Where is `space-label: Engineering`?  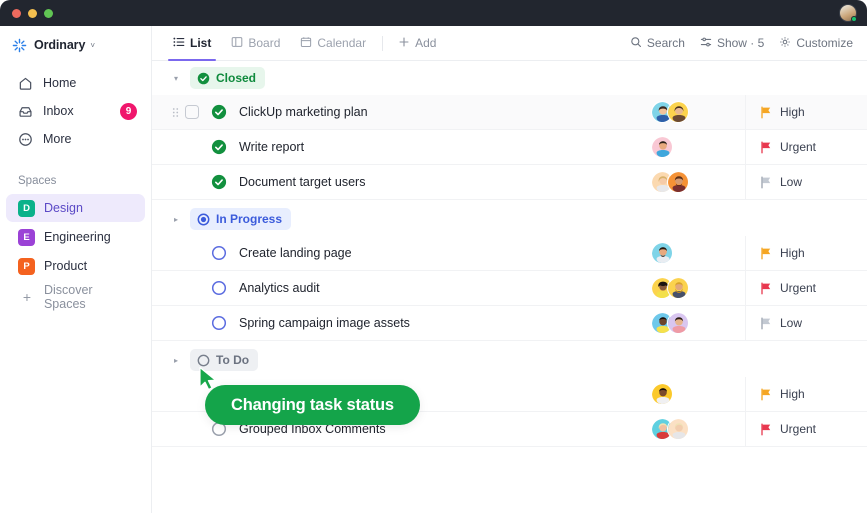
space-label: Engineering is located at coordinates (77, 237).